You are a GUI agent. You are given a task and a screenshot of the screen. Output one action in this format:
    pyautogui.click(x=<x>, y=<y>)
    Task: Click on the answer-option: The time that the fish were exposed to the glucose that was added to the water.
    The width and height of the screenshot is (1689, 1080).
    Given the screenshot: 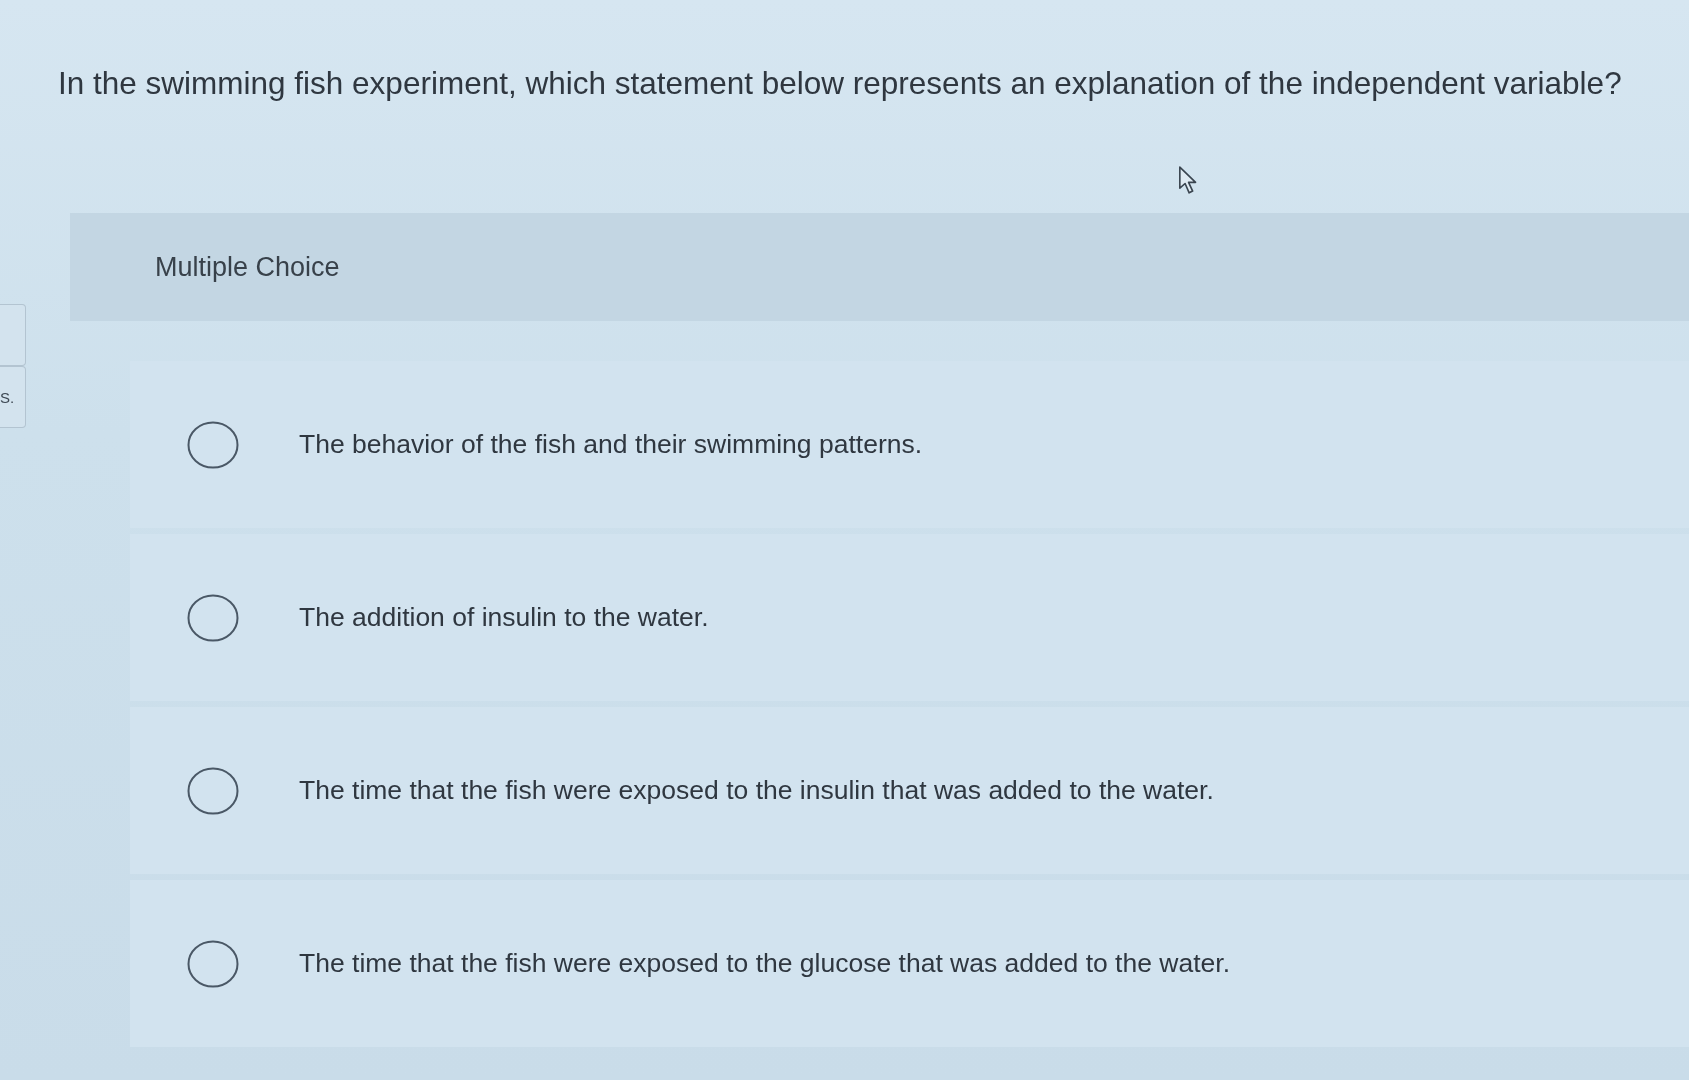 What is the action you would take?
    pyautogui.click(x=909, y=963)
    